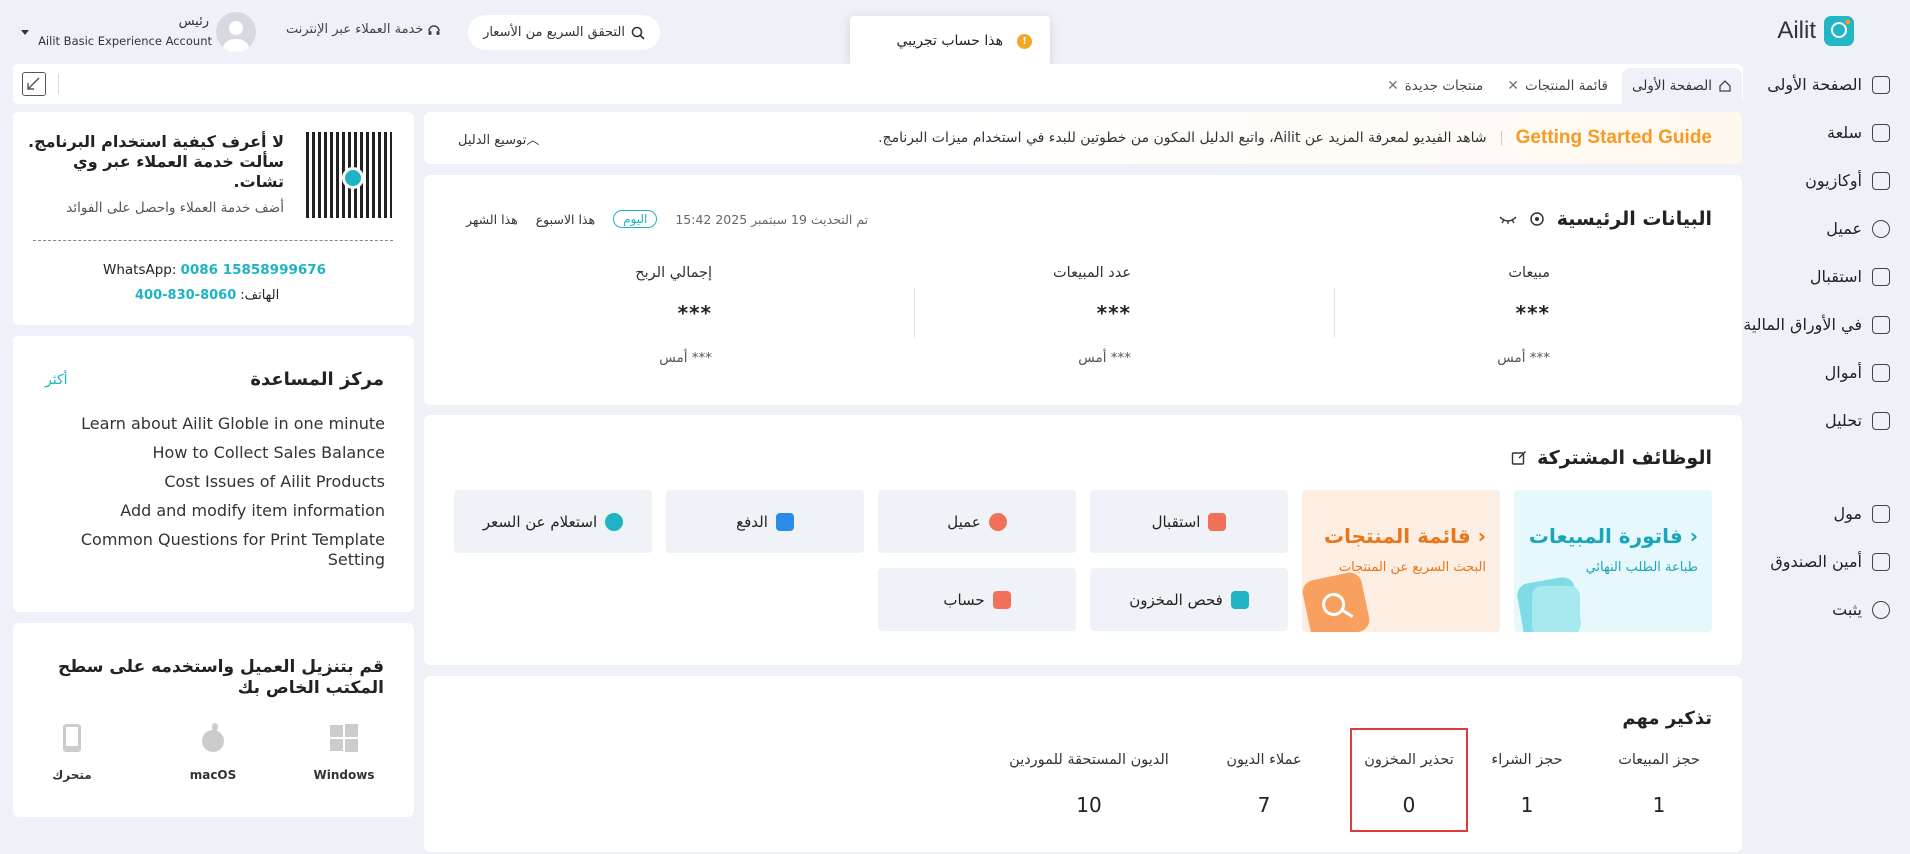 This screenshot has height=854, width=1910. I want to click on sidebar-item-label: أموال, so click(1843, 372).